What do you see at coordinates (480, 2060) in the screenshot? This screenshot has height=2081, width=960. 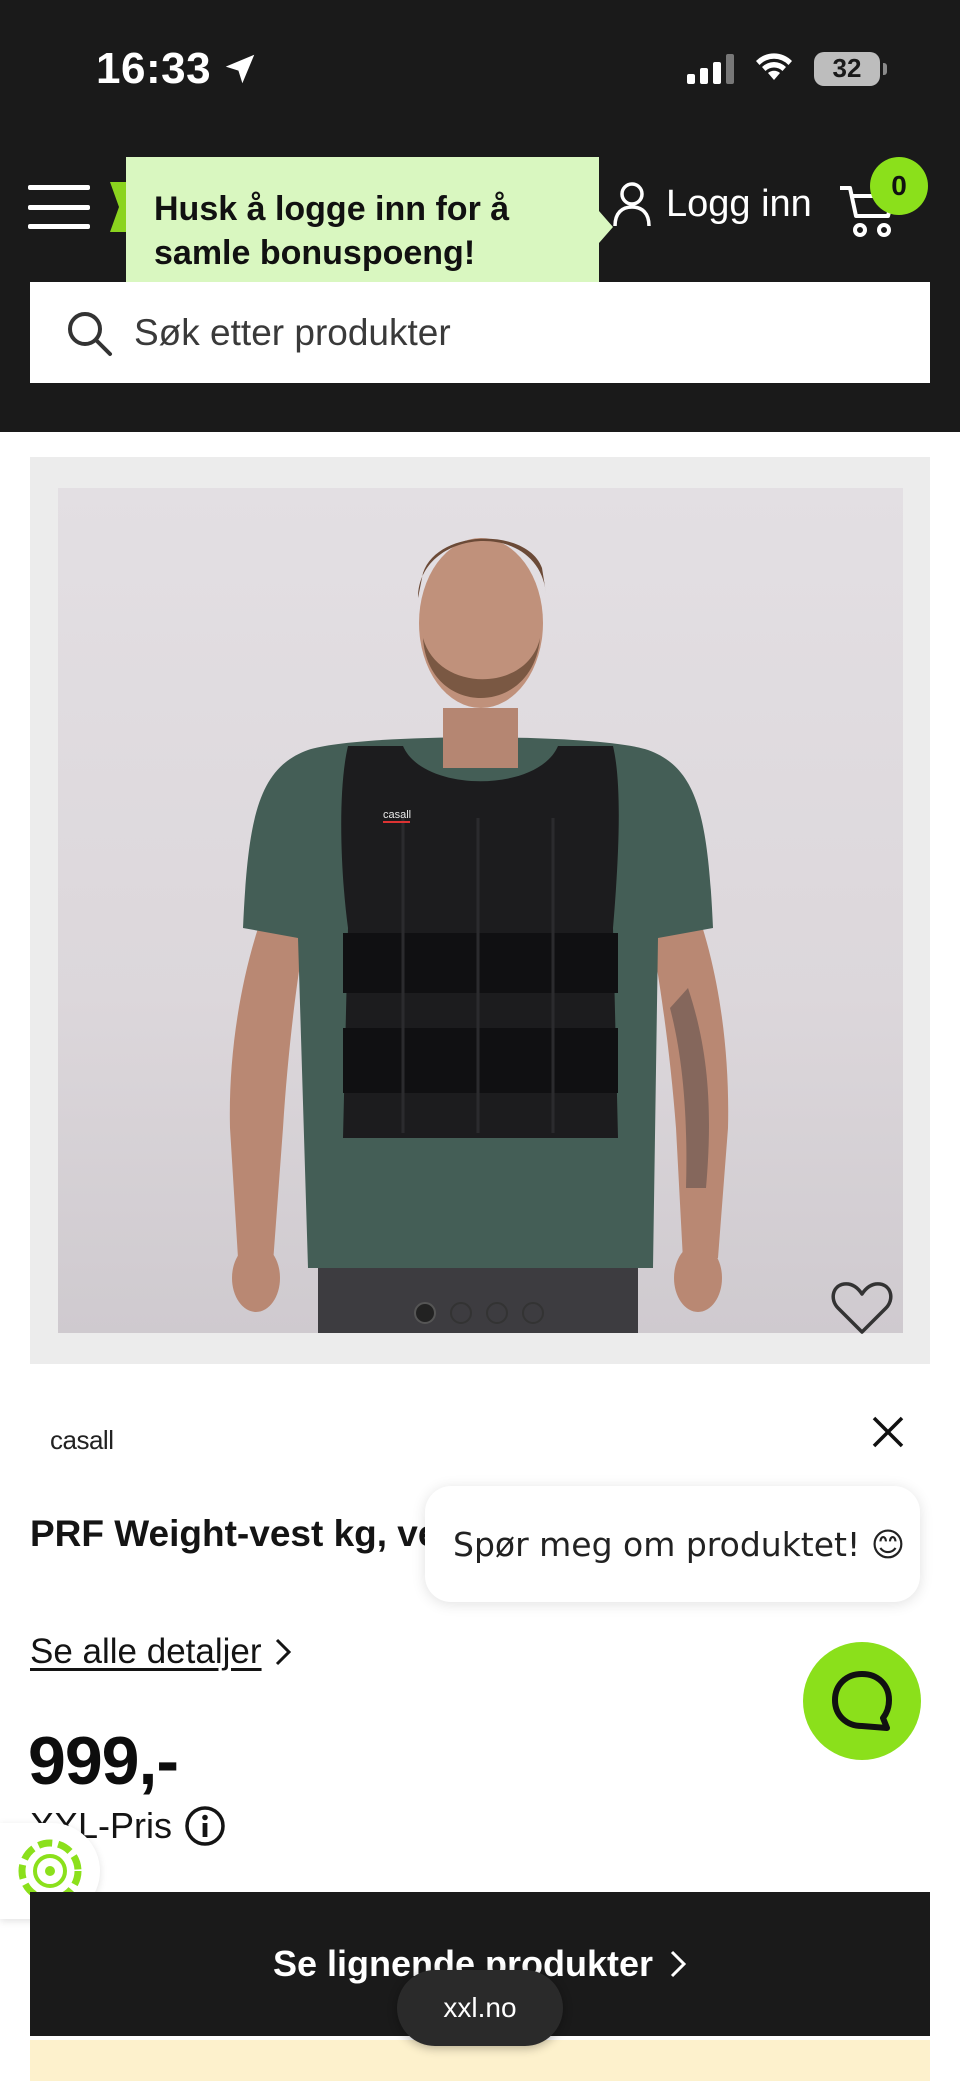 I see `info-banner-strip` at bounding box center [480, 2060].